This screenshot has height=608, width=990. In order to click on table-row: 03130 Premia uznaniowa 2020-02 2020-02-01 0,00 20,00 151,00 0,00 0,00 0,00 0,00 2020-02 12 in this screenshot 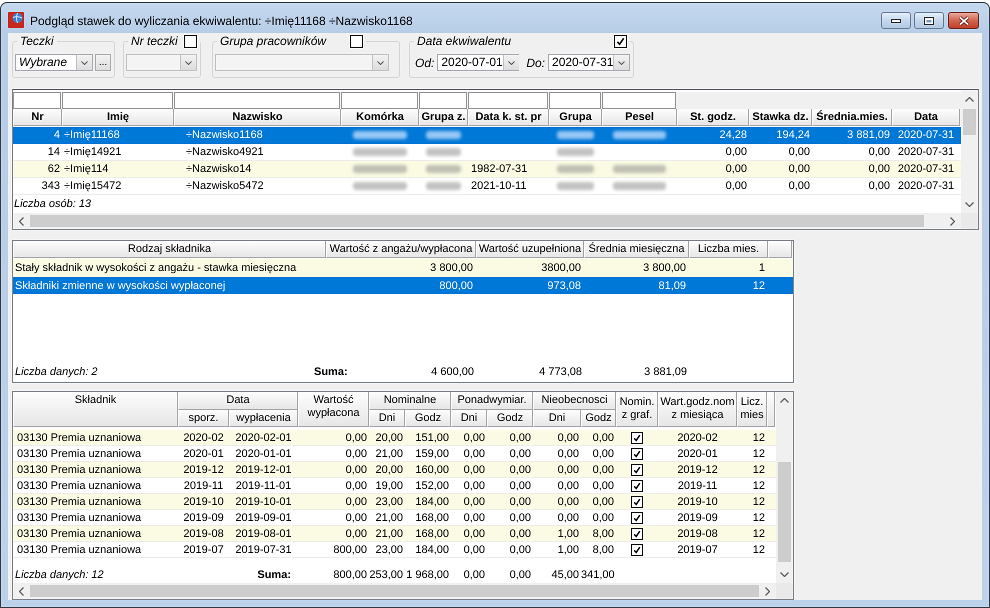, I will do `click(394, 438)`.